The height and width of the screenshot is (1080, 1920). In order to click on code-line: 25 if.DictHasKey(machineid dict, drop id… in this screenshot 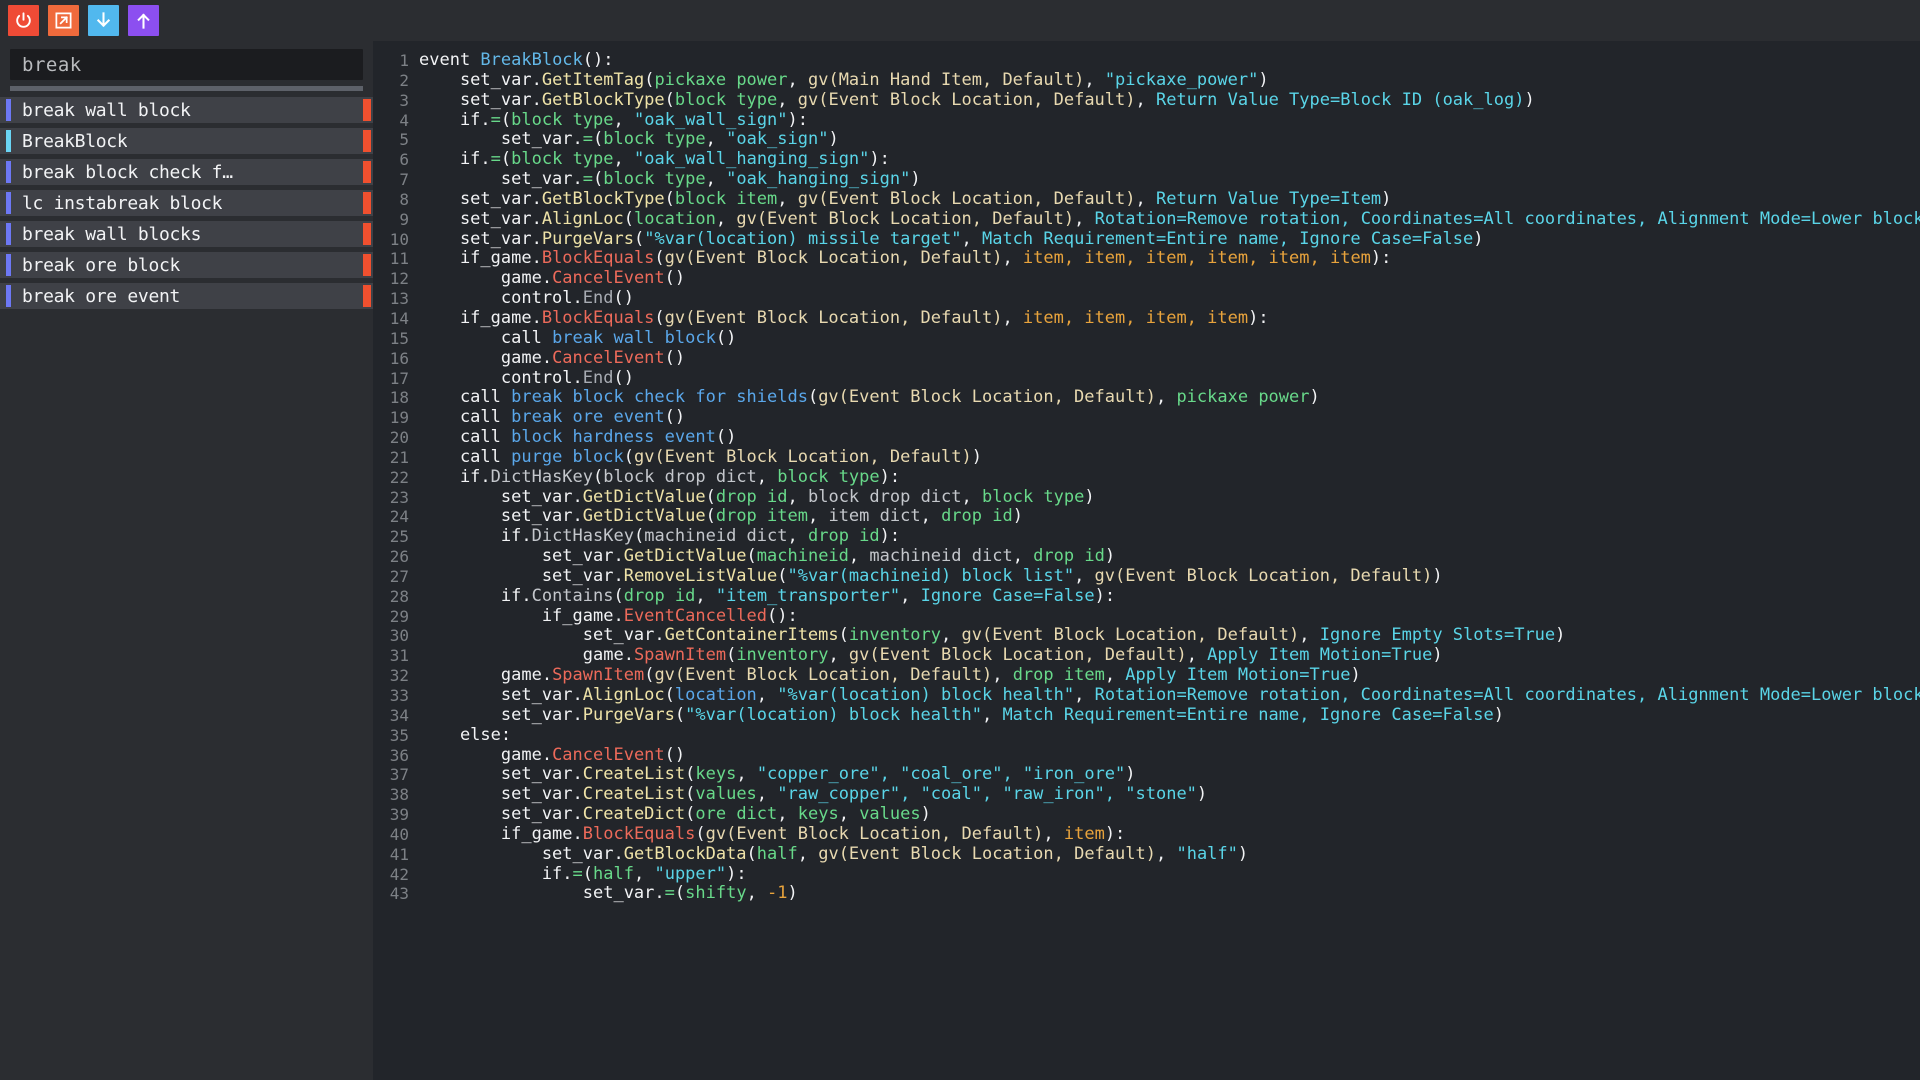, I will do `click(1146, 537)`.